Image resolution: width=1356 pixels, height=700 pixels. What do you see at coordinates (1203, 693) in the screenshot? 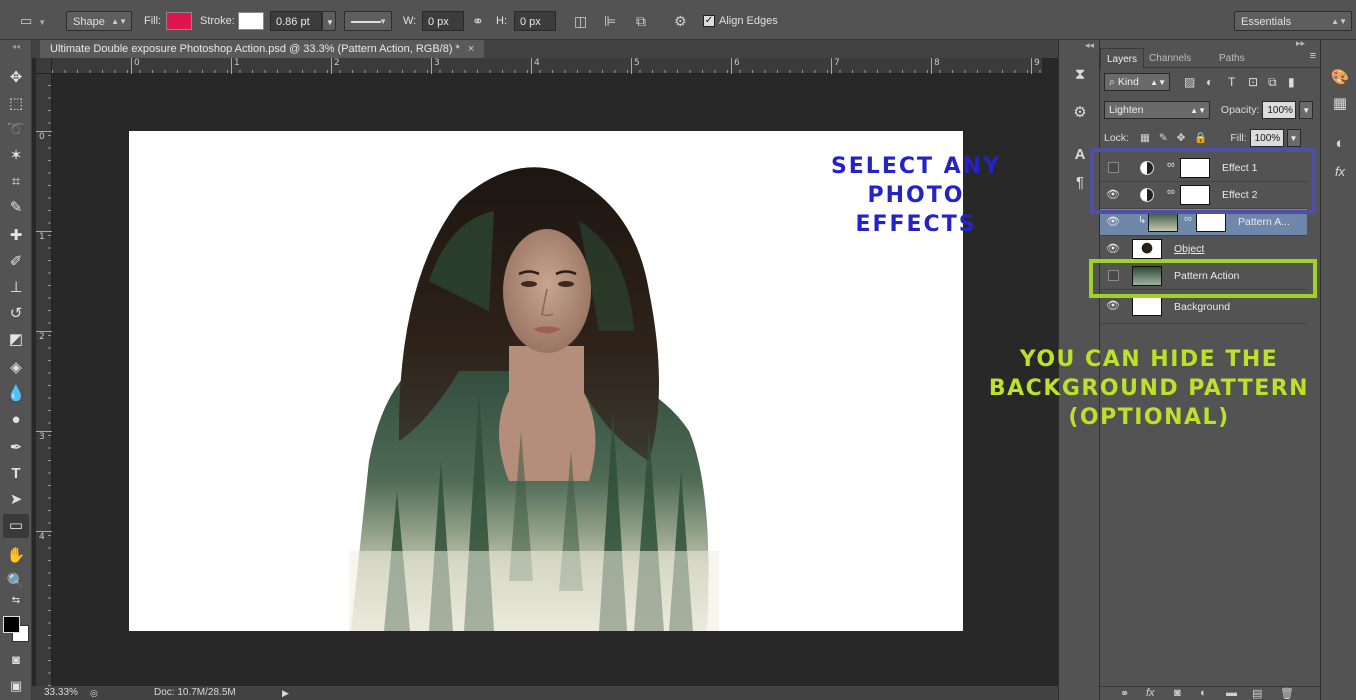
I see `new-adjustment-icon: ◐` at bounding box center [1203, 693].